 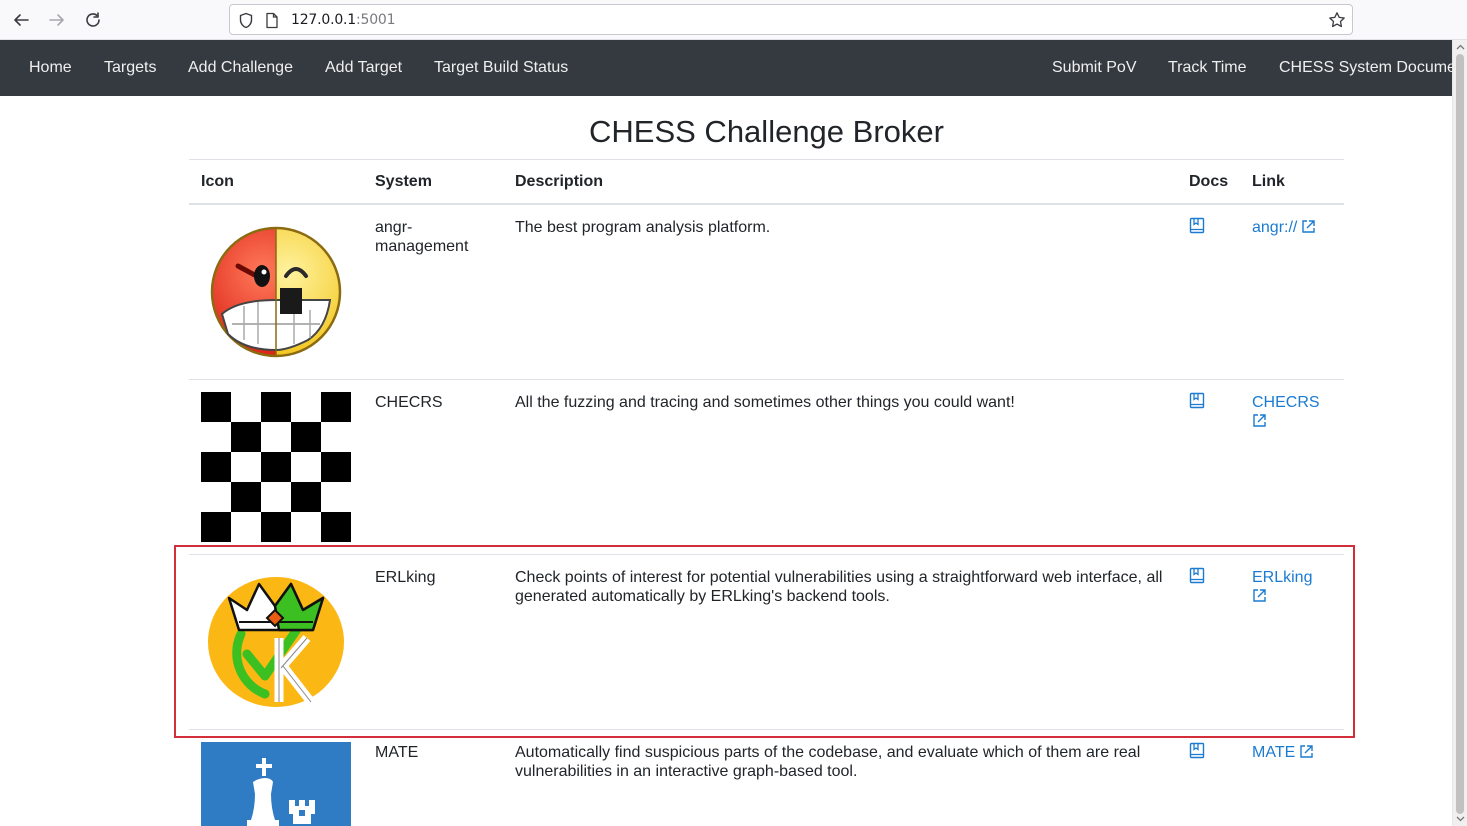 What do you see at coordinates (1288, 412) in the screenshot?
I see `system-link: CHECRS` at bounding box center [1288, 412].